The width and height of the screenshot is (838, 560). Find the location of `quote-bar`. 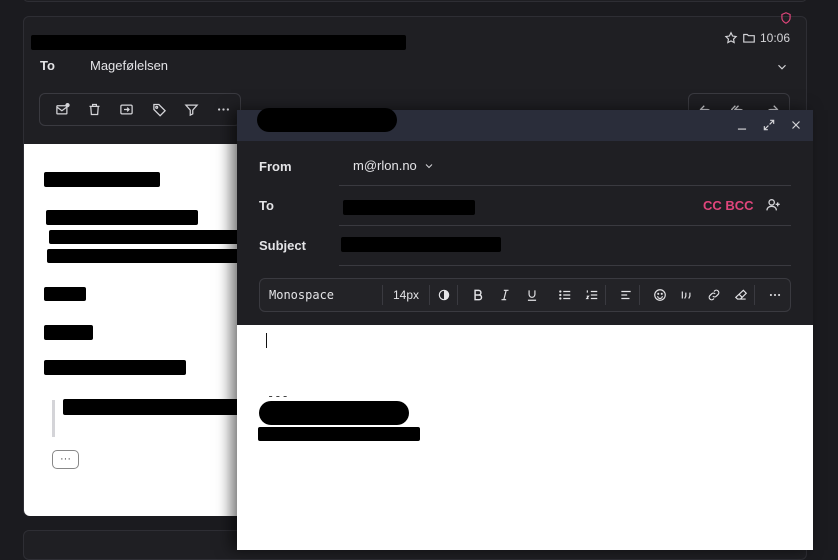

quote-bar is located at coordinates (53, 418).